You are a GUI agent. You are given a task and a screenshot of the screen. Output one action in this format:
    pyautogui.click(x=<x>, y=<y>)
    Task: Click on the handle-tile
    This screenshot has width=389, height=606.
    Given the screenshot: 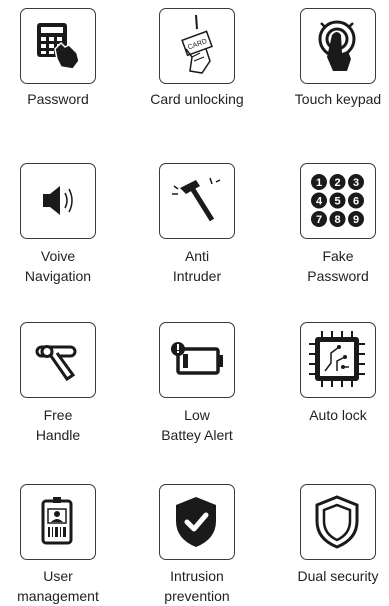 What is the action you would take?
    pyautogui.click(x=58, y=360)
    